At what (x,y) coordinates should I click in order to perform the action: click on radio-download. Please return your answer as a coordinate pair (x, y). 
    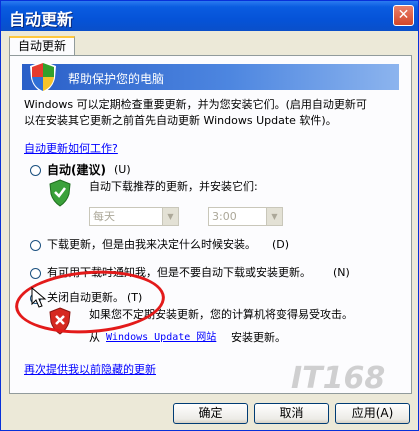
    Looking at the image, I should click on (35, 245).